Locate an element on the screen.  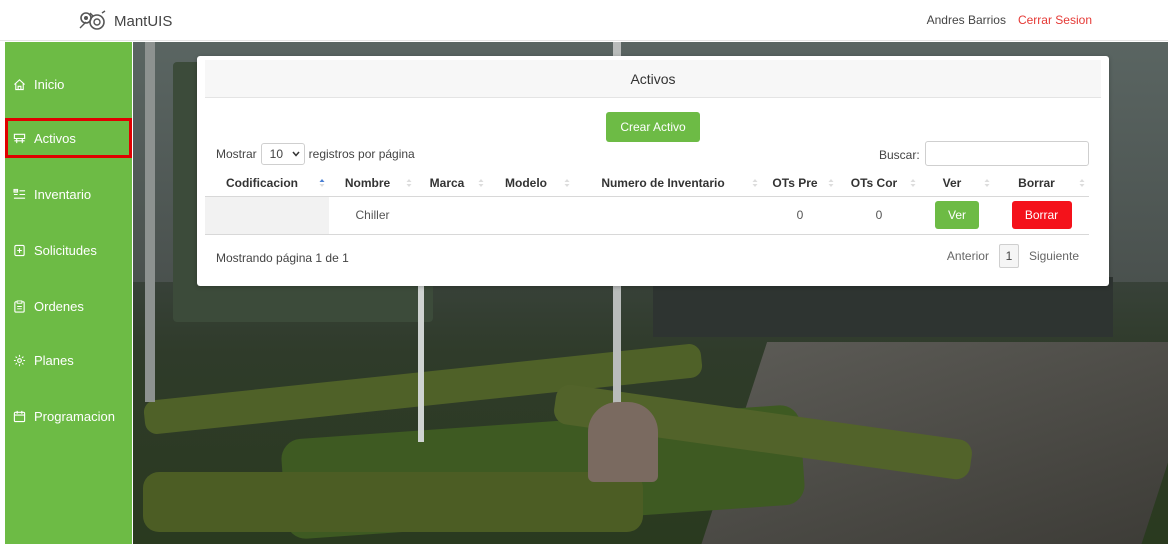
brand-name: MantUIS is located at coordinates (143, 21).